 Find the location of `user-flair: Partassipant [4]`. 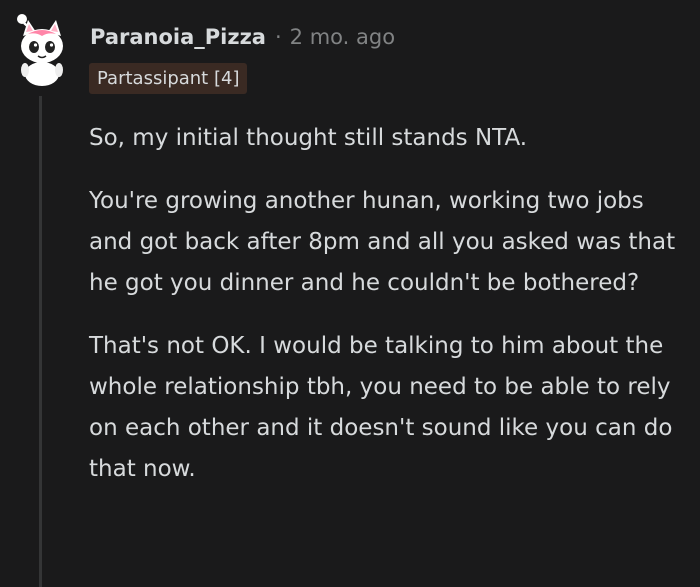

user-flair: Partassipant [4] is located at coordinates (168, 78).